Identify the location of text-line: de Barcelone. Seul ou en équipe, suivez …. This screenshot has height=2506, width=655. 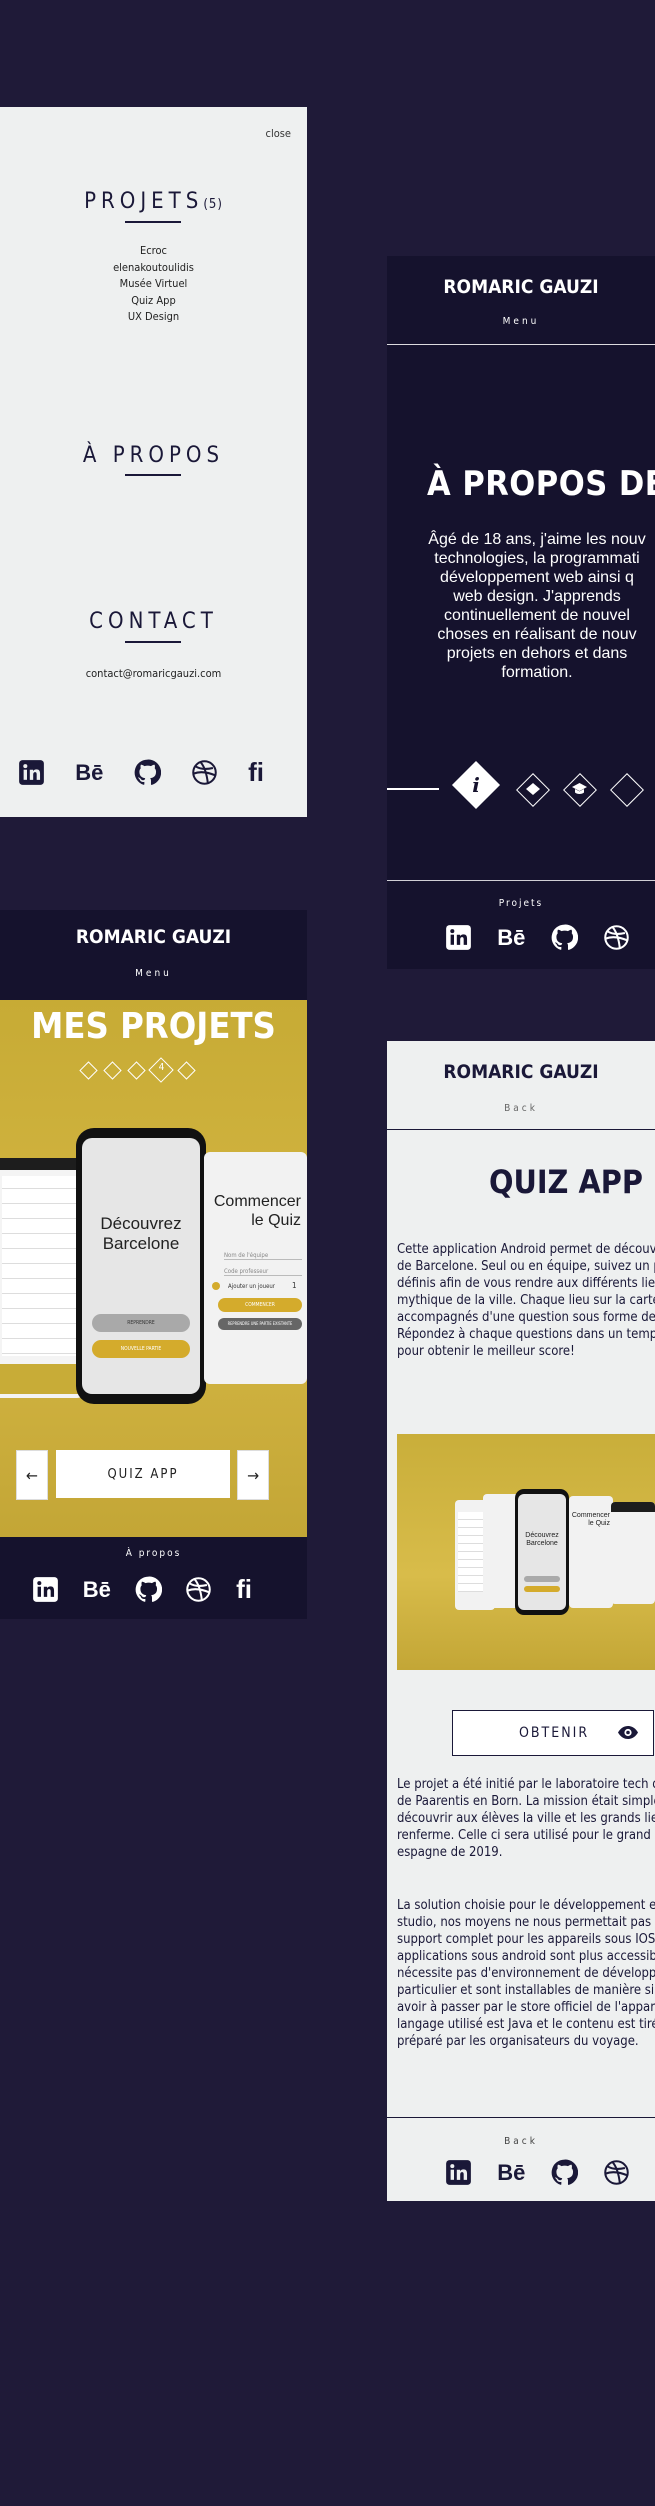
(526, 1266).